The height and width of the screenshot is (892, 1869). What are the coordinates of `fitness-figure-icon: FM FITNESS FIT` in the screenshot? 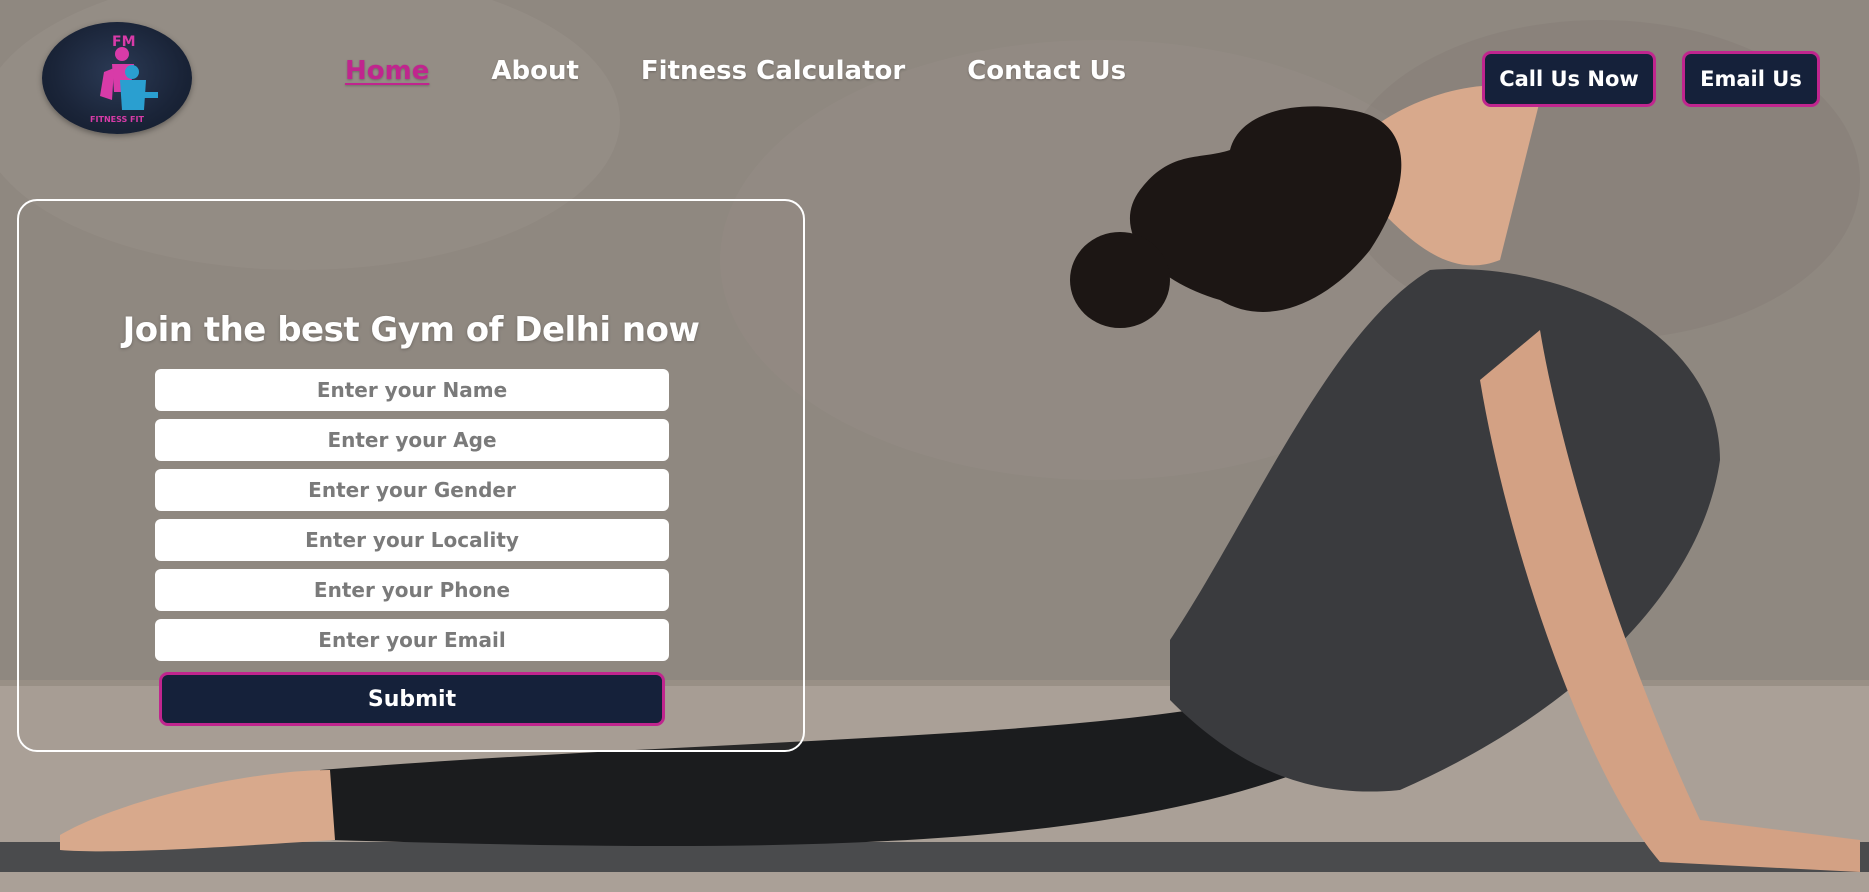 It's located at (124, 79).